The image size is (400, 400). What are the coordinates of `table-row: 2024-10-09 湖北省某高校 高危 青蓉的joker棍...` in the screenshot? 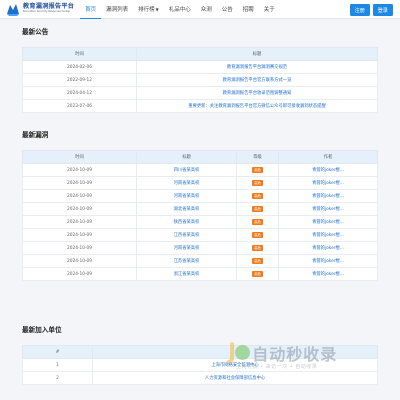 It's located at (200, 209).